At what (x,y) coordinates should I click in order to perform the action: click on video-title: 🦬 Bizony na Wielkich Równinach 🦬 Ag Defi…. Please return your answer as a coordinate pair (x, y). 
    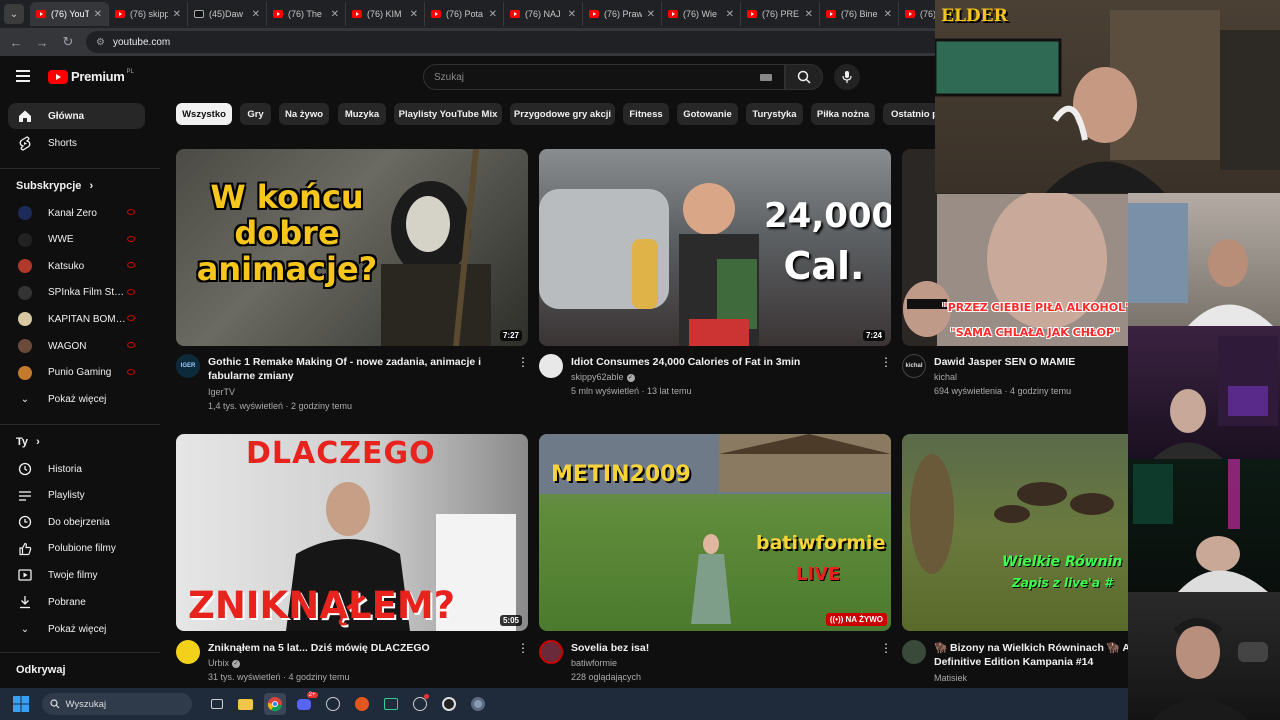
    Looking at the image, I should click on (1032, 655).